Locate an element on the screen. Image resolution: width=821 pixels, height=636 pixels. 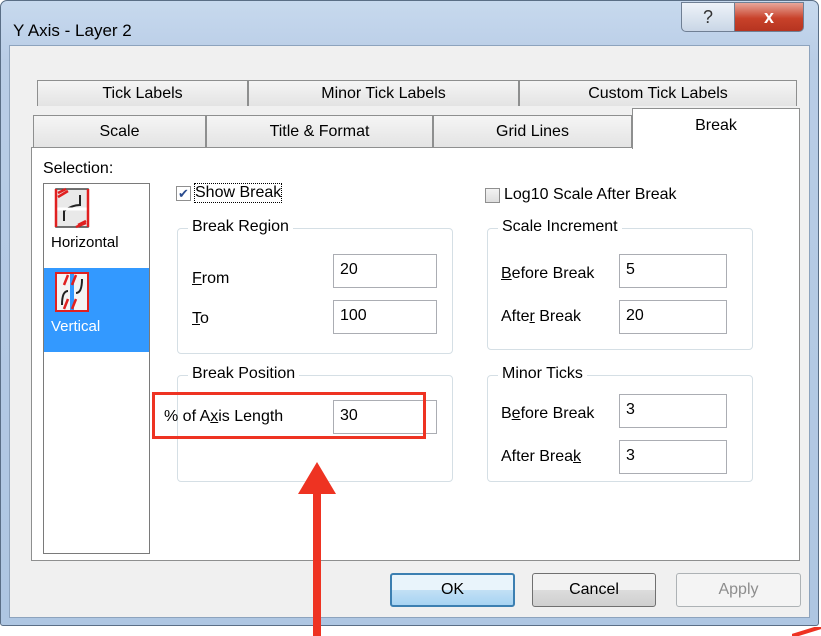
selection-item-label: Vertical is located at coordinates (76, 326).